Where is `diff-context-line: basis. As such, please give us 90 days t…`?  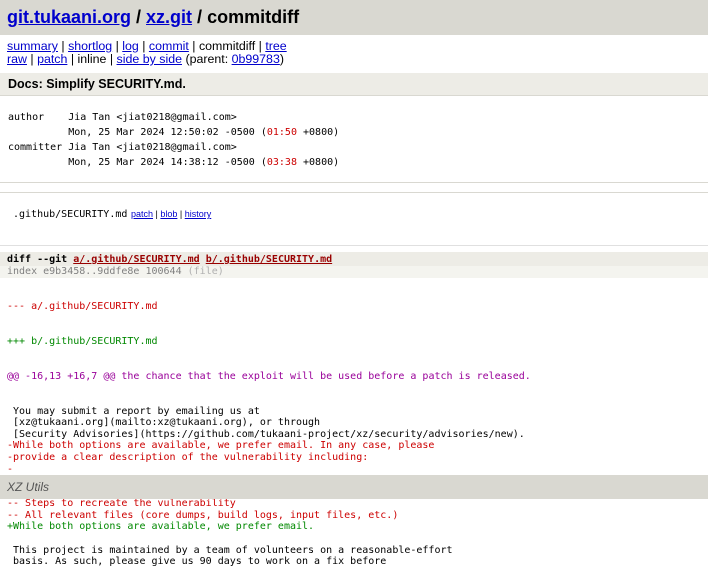
diff-context-line: basis. As such, please give us 90 days t… is located at coordinates (197, 562).